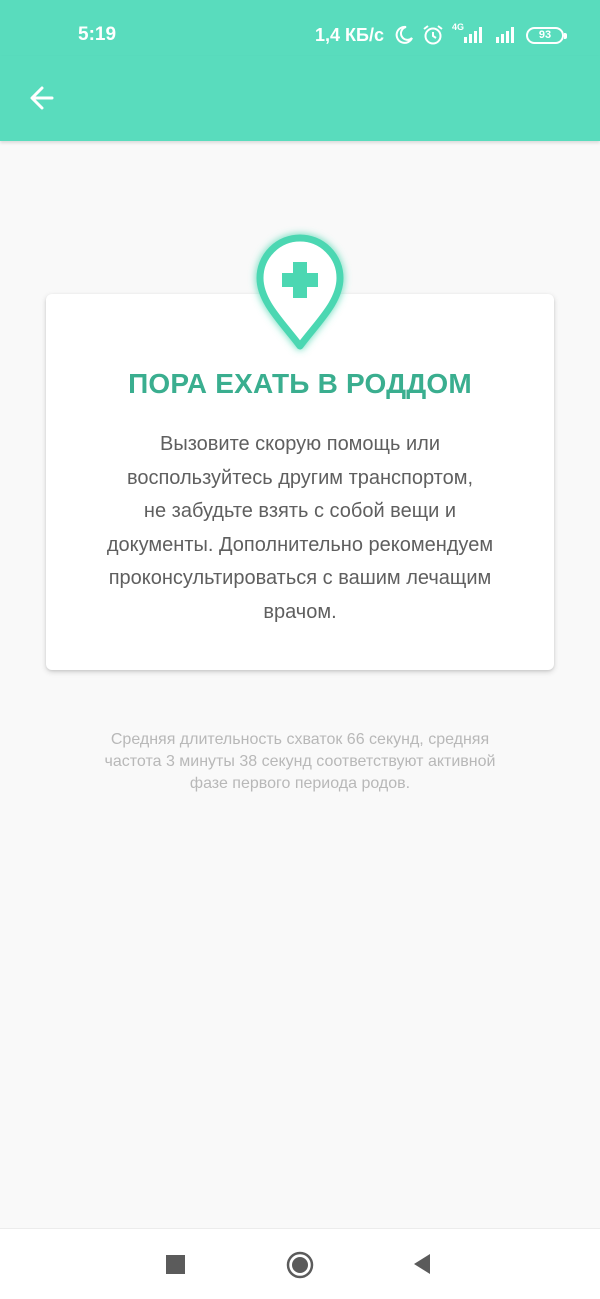 Image resolution: width=600 pixels, height=1299 pixels. I want to click on battery-icon: 93, so click(546, 35).